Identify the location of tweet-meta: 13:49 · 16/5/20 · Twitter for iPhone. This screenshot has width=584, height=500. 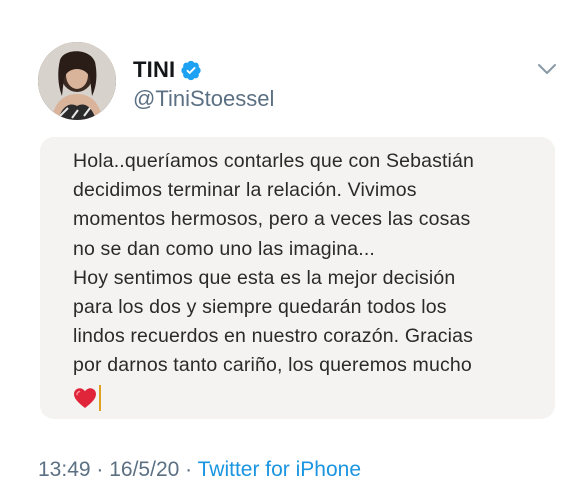
(199, 470).